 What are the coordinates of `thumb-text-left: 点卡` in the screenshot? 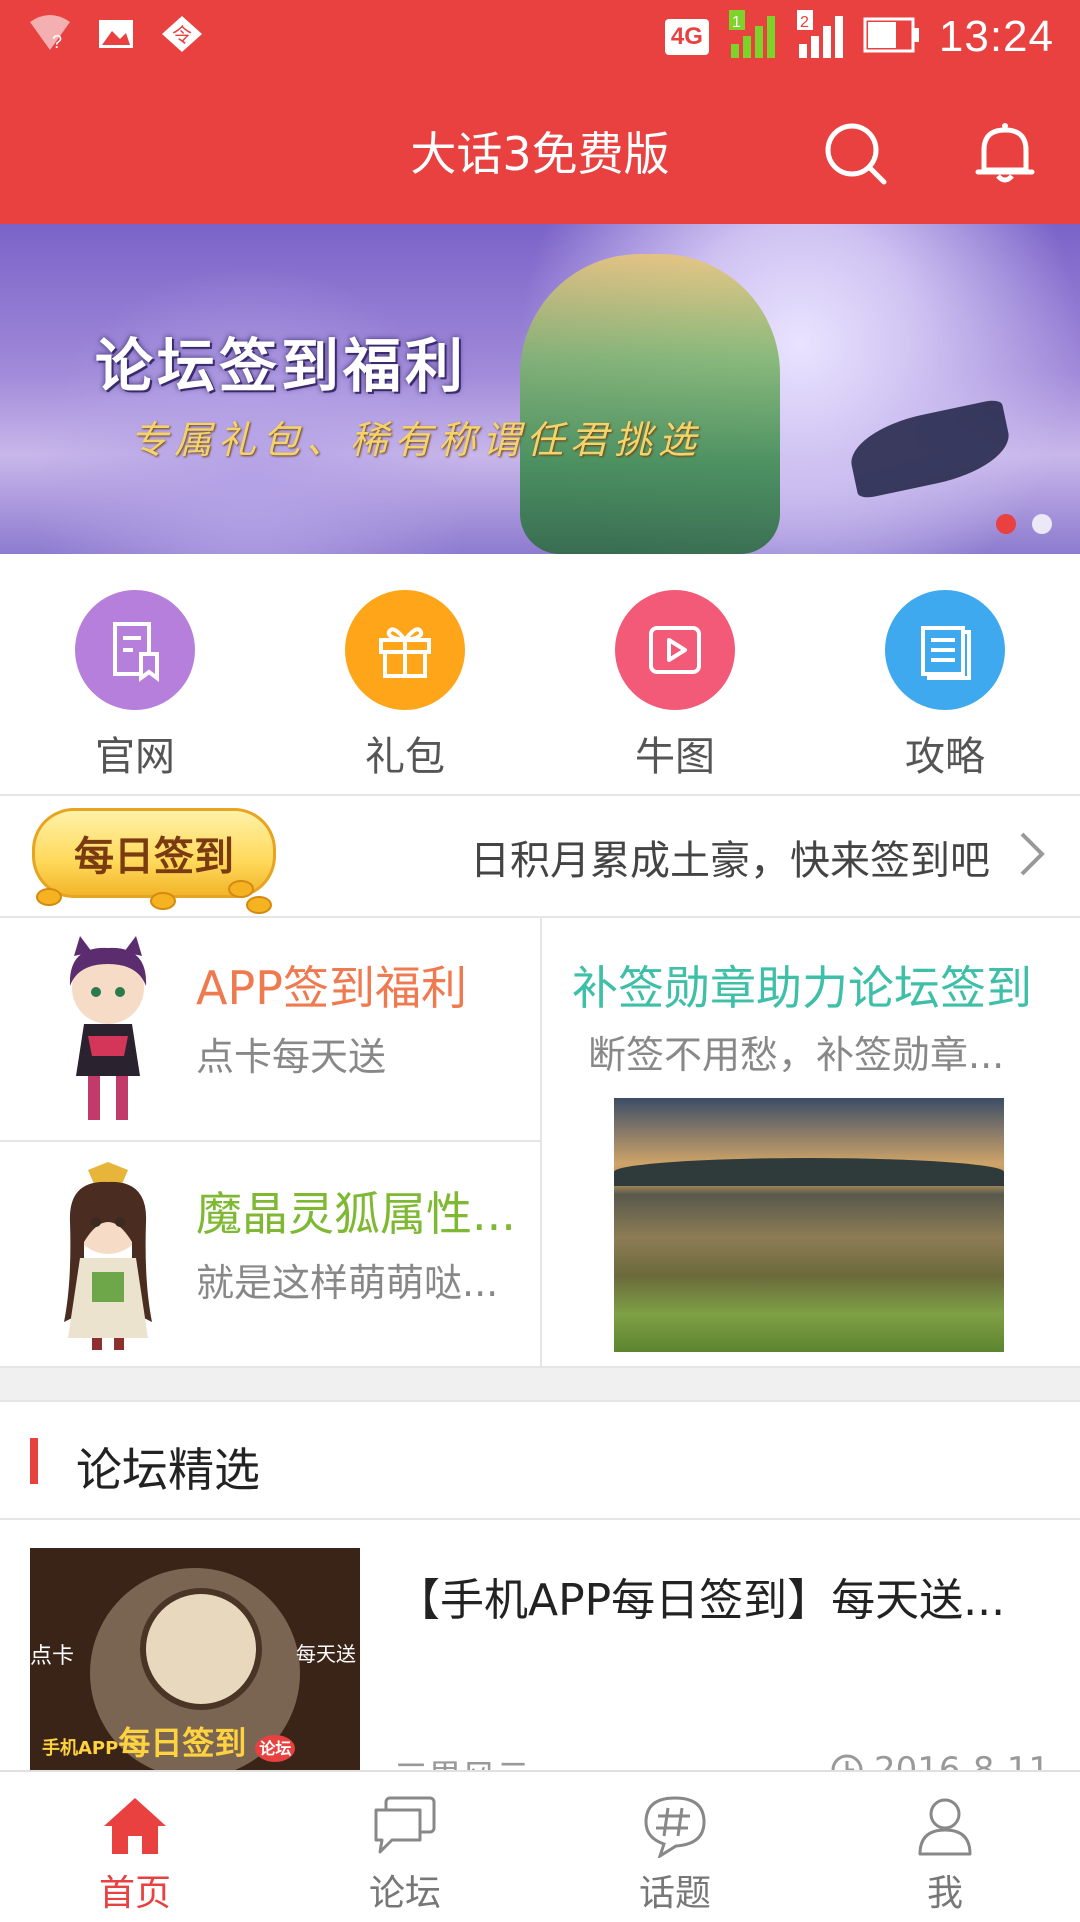 It's located at (52, 1656).